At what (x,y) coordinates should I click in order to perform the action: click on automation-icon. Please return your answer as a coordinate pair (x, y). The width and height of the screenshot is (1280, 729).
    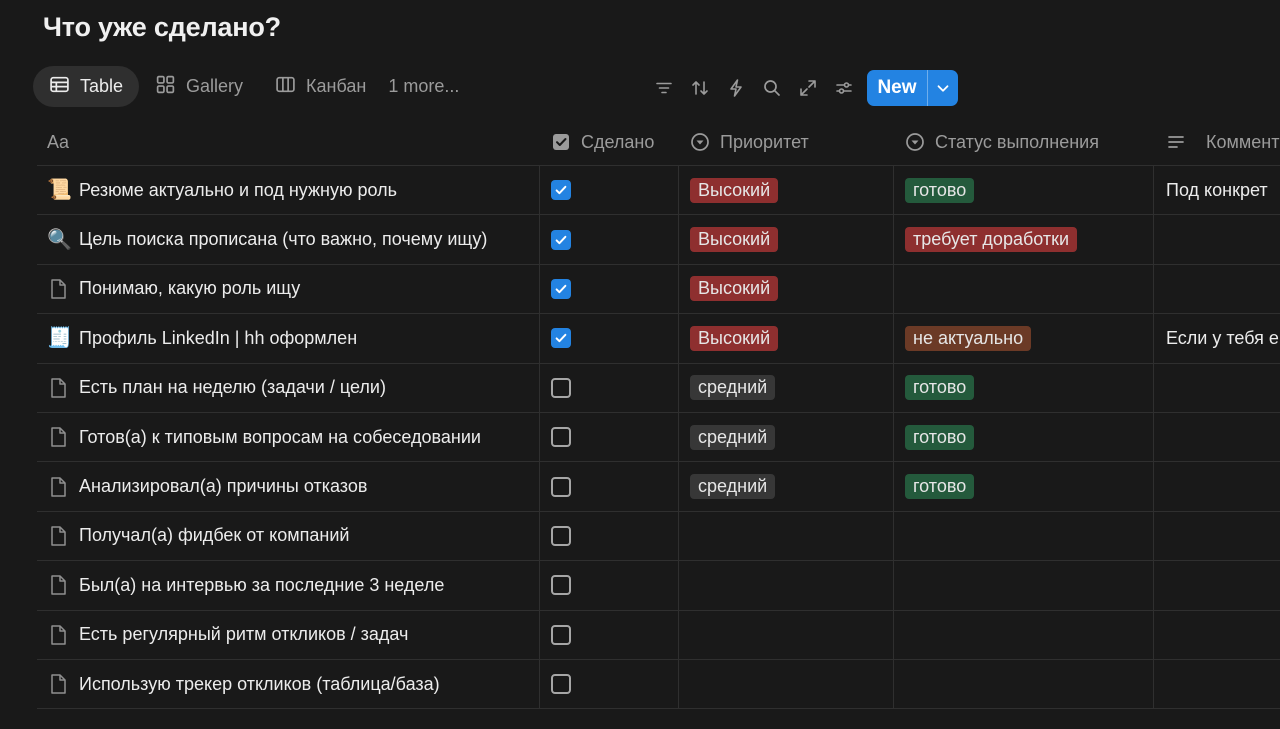
    Looking at the image, I should click on (736, 88).